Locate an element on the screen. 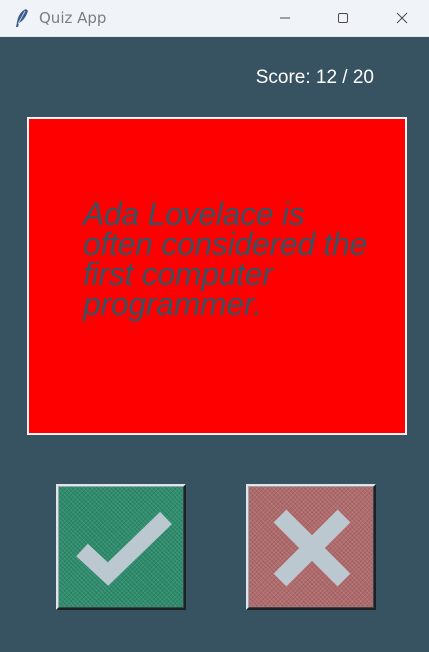  minimize-button is located at coordinates (285, 18).